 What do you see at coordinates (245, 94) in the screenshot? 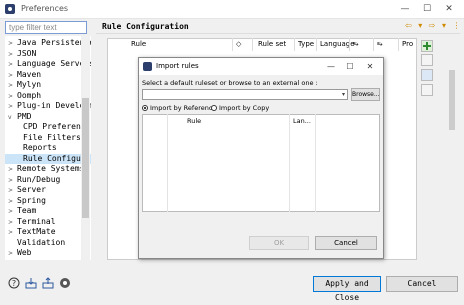
I see `ruleset-combo: ▾` at bounding box center [245, 94].